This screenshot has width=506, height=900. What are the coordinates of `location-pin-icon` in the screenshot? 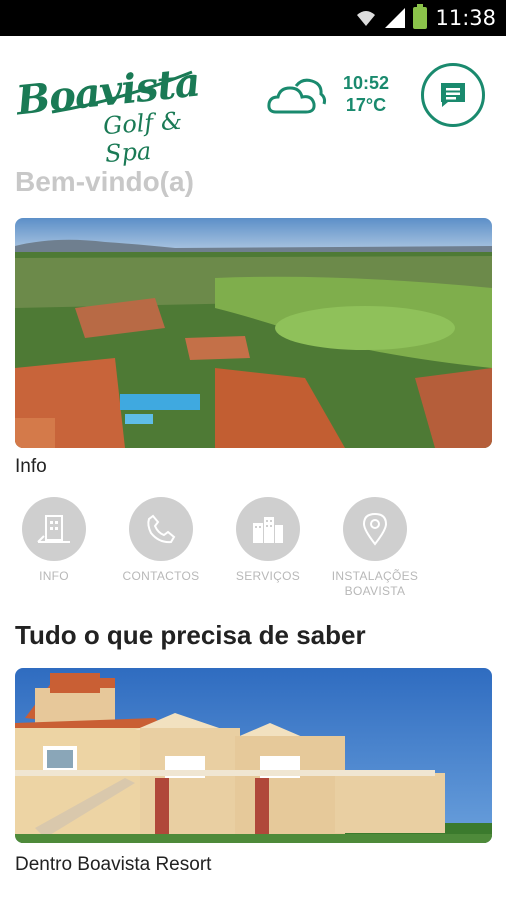 It's located at (375, 529).